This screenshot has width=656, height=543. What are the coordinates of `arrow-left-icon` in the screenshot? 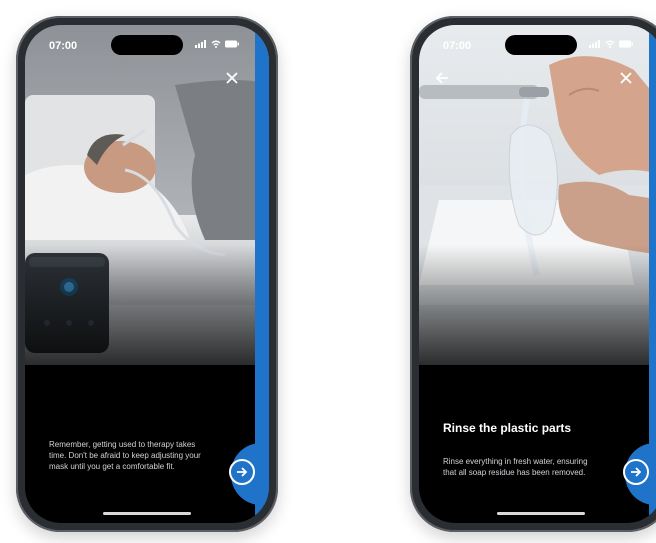 It's located at (441, 78).